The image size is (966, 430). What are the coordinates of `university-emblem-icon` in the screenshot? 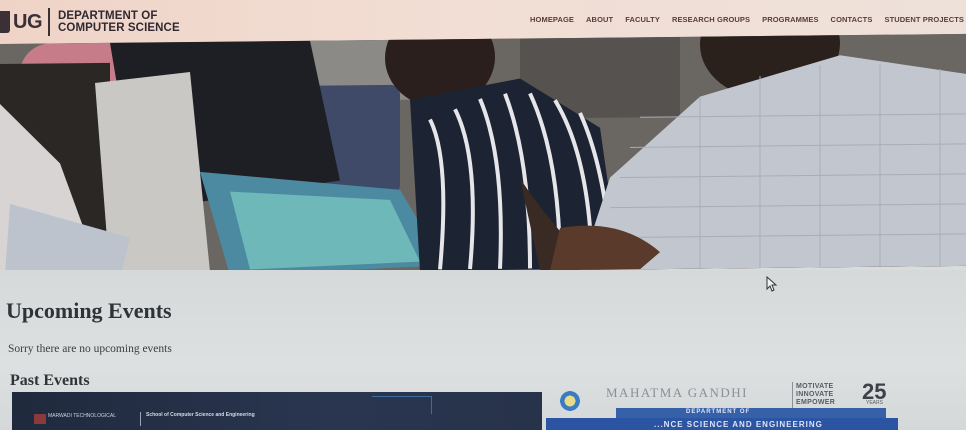 It's located at (570, 401).